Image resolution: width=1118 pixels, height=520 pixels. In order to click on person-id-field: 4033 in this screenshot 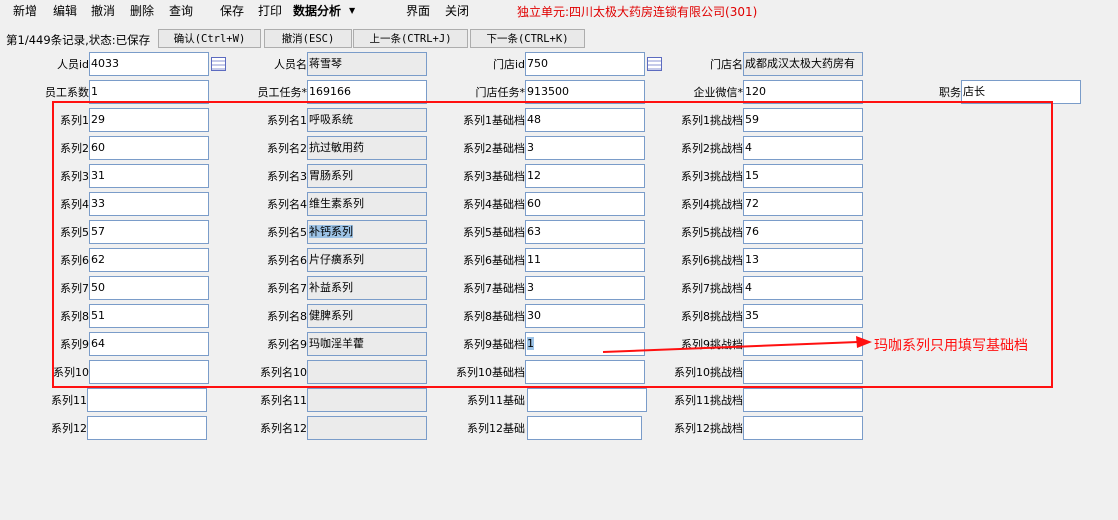, I will do `click(149, 64)`.